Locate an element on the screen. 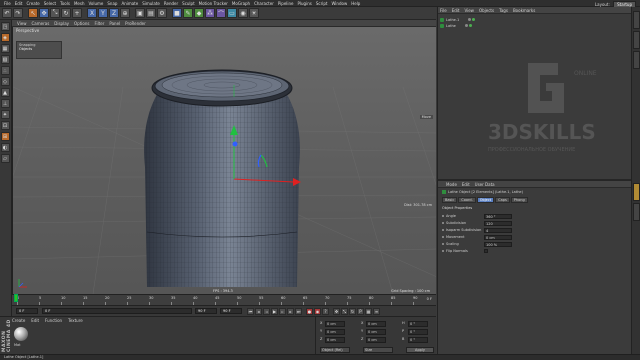  key-position-icon: ✥ is located at coordinates (336, 311).